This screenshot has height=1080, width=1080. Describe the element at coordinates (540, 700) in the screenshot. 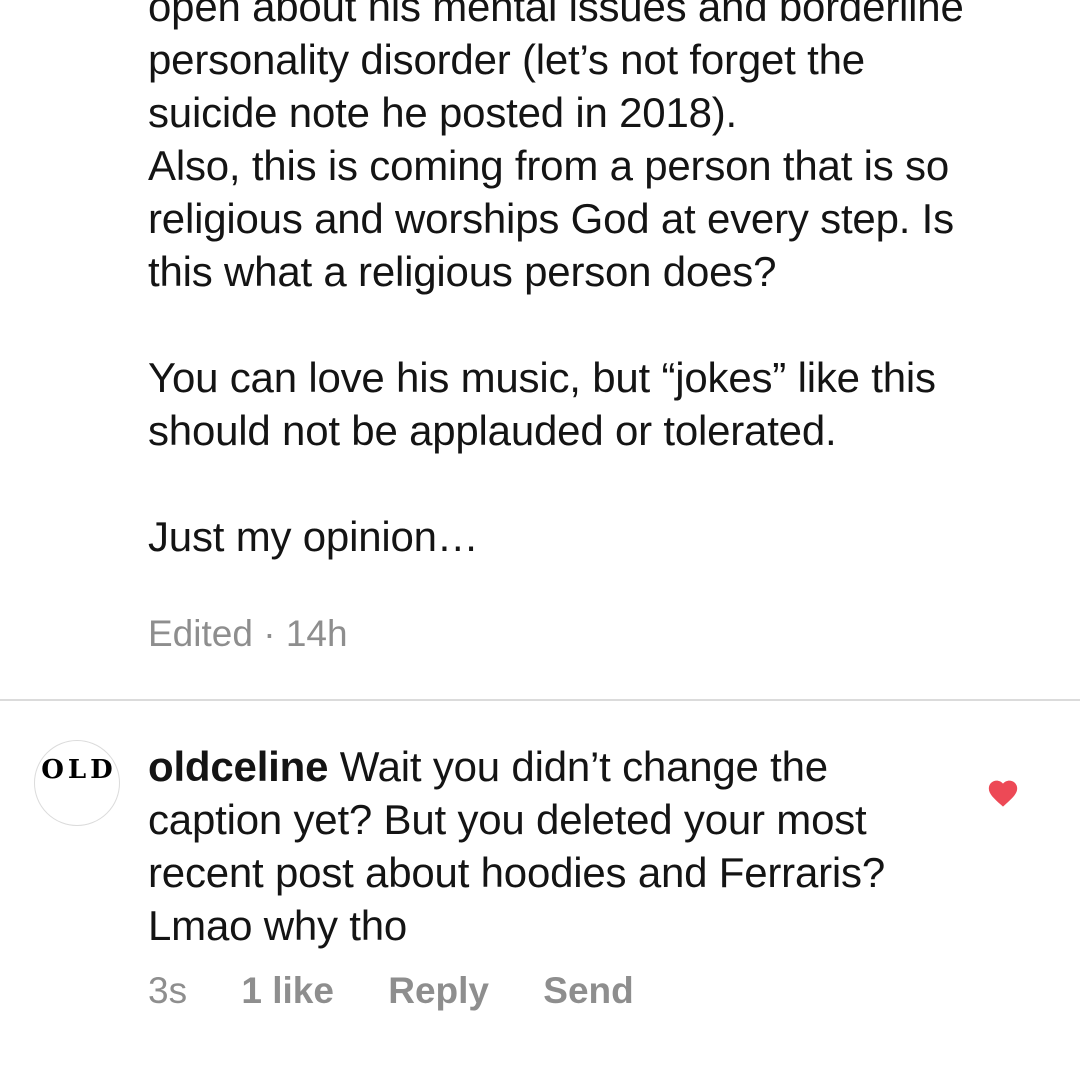

I see `comment-divider` at that location.